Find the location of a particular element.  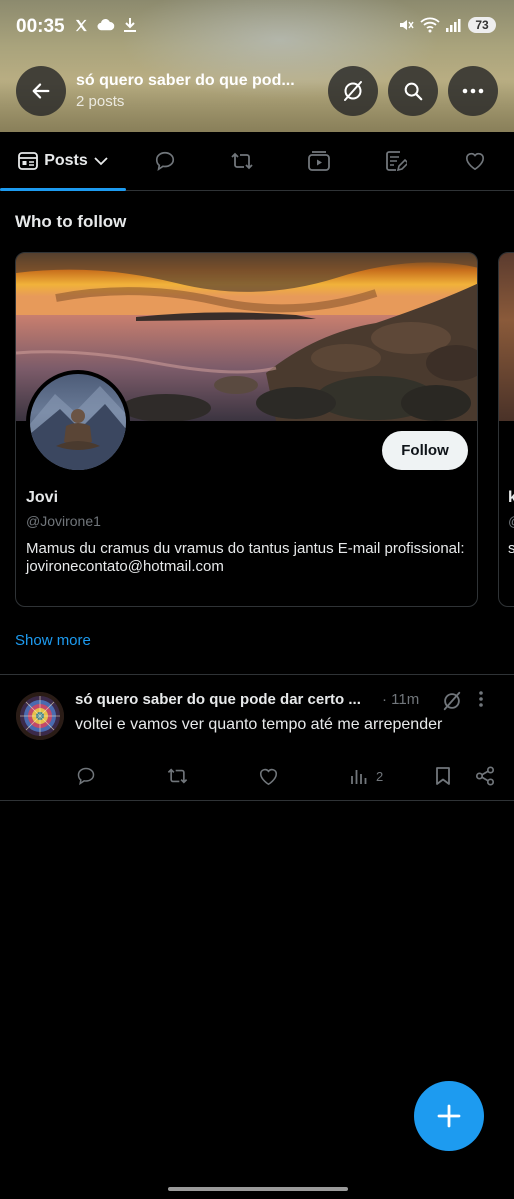

back-button is located at coordinates (41, 91).